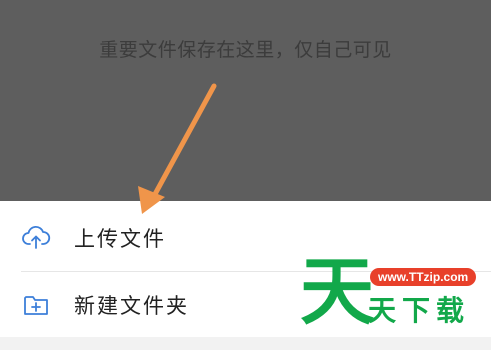  What do you see at coordinates (120, 239) in the screenshot?
I see `upload-file-label: 上传文件` at bounding box center [120, 239].